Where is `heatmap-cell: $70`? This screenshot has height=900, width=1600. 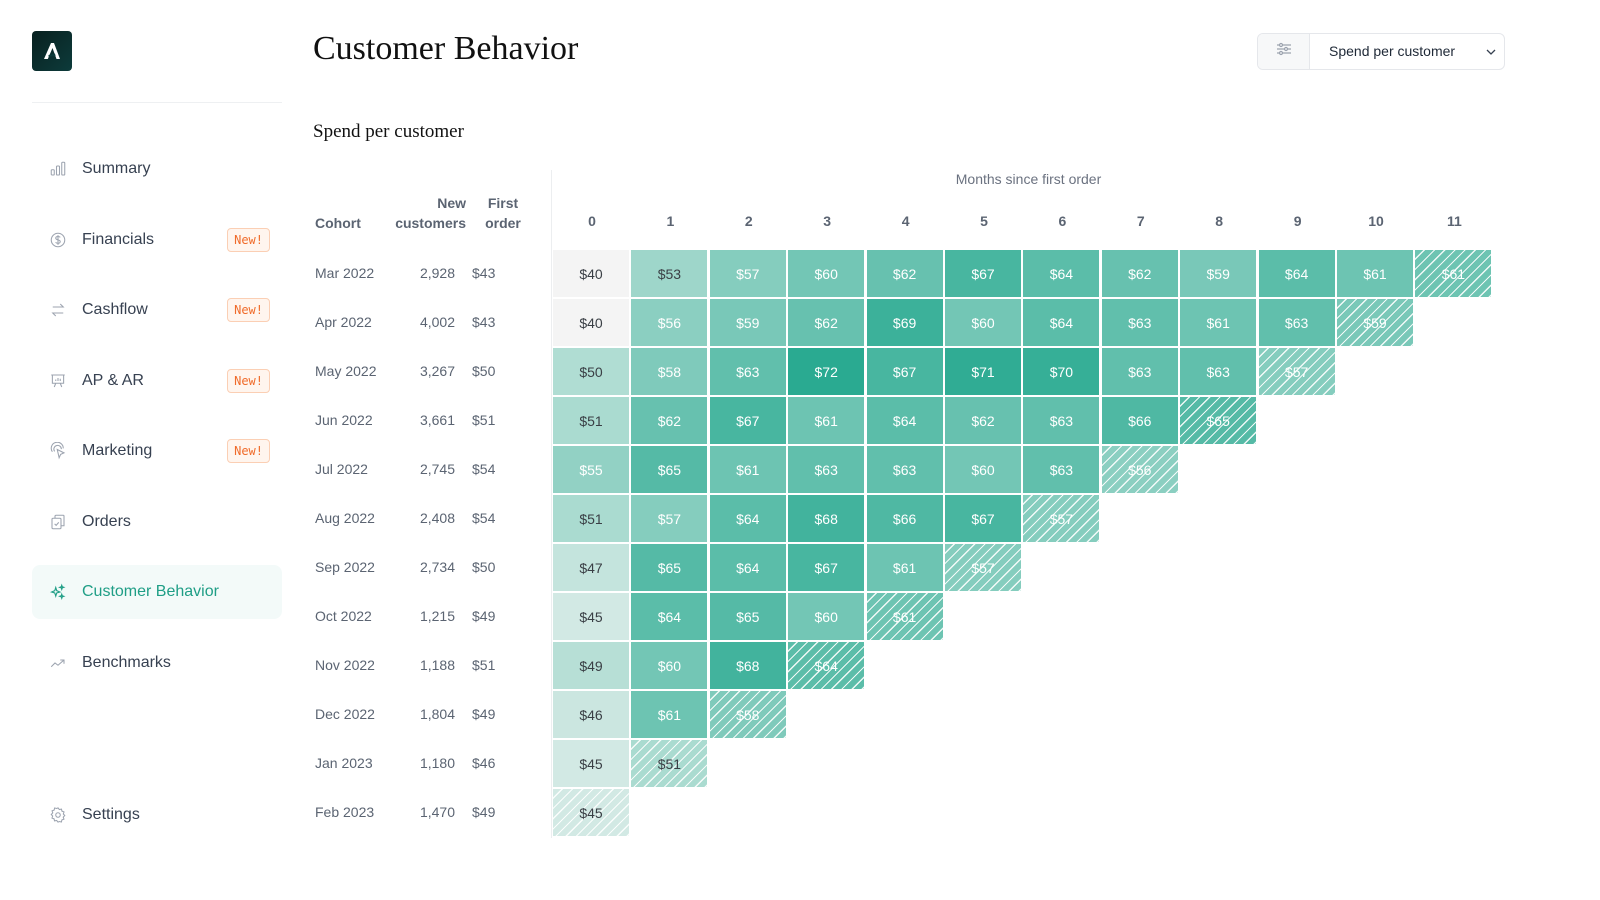 heatmap-cell: $70 is located at coordinates (1061, 371).